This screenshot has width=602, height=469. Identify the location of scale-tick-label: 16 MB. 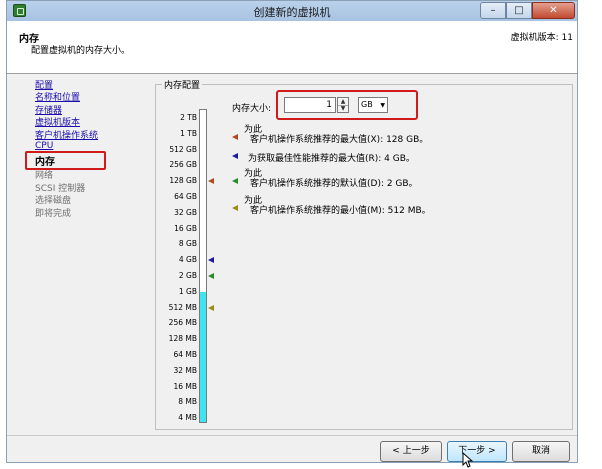
(185, 386).